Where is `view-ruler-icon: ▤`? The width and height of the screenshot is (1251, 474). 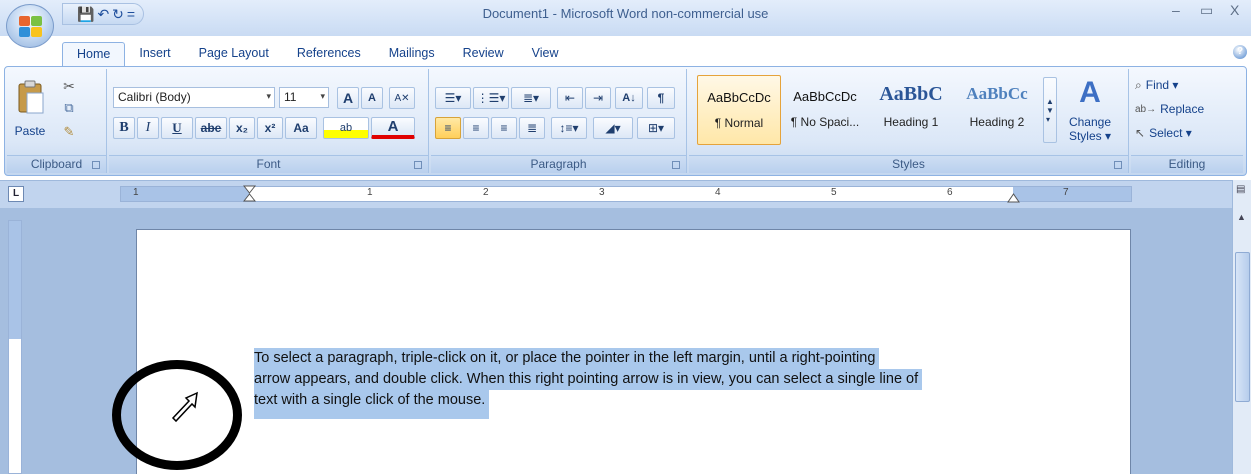 view-ruler-icon: ▤ is located at coordinates (1240, 189).